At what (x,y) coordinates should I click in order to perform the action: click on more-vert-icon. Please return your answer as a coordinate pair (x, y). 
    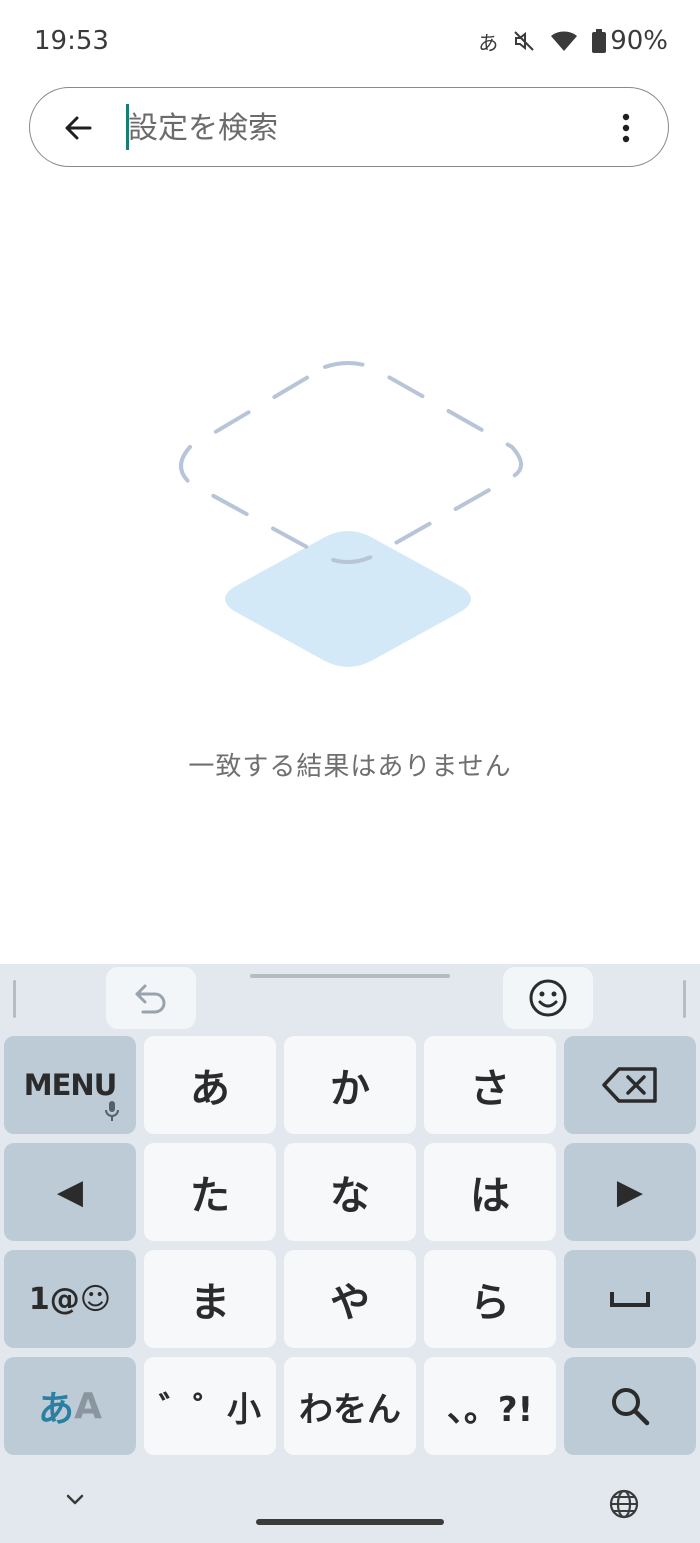
    Looking at the image, I should click on (626, 128).